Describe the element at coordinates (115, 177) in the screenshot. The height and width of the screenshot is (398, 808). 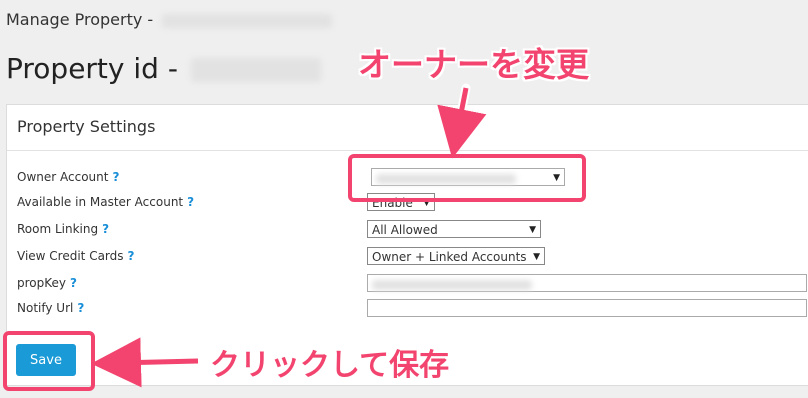
I see `owner-account-help-icon: ?` at that location.